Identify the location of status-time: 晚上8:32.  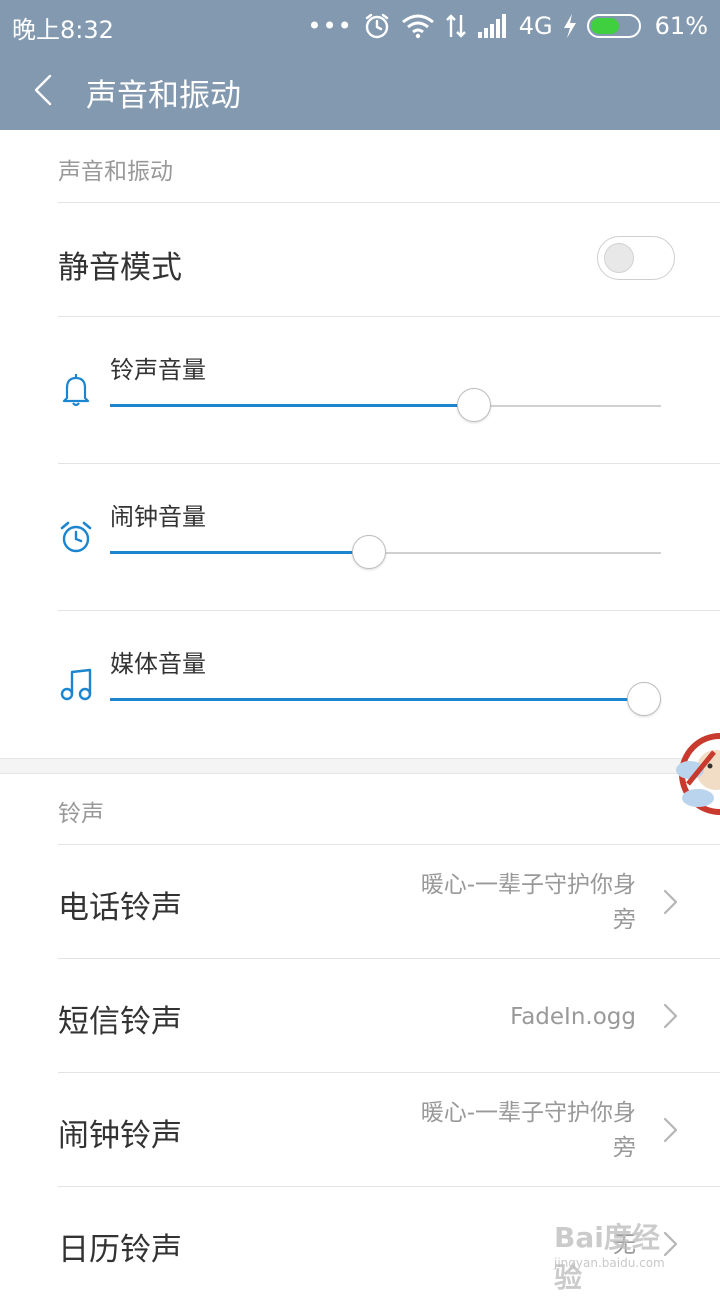
(63, 30).